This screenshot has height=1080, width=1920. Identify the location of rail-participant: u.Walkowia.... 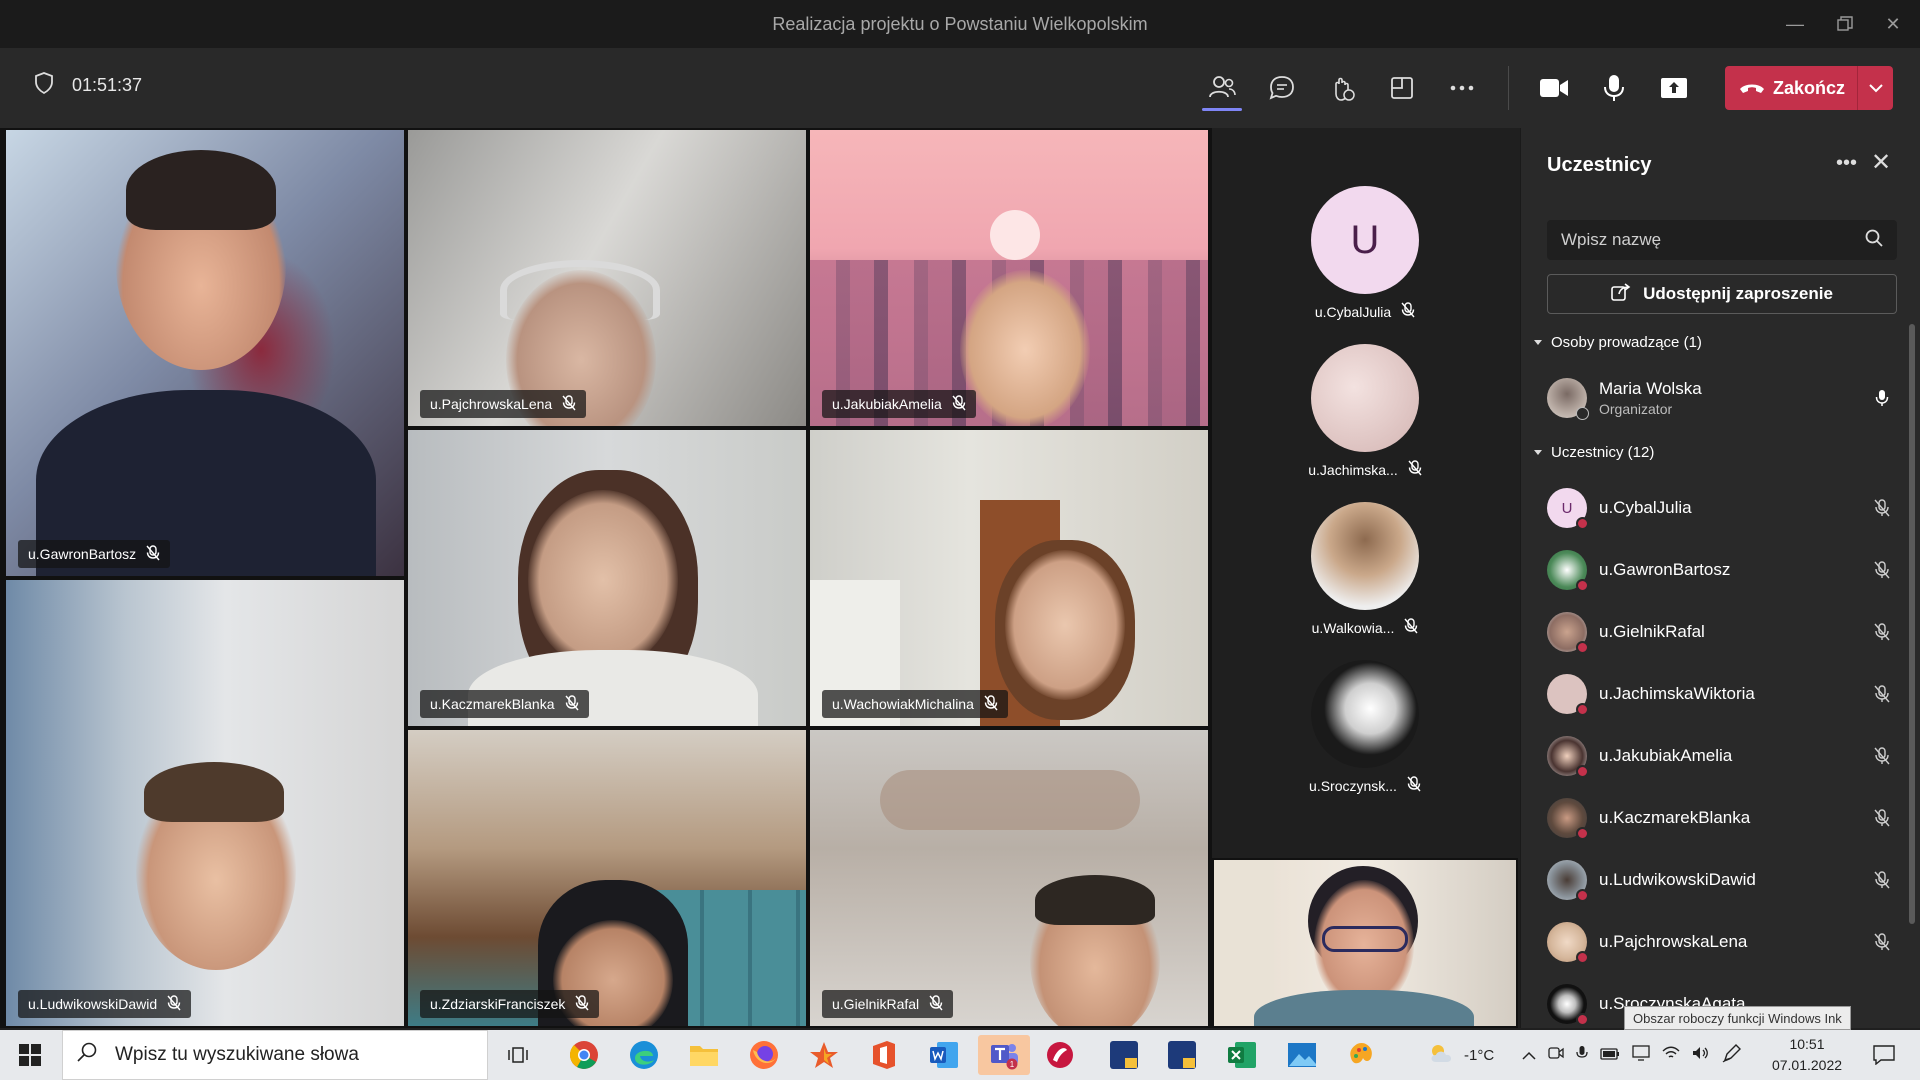
(1365, 569).